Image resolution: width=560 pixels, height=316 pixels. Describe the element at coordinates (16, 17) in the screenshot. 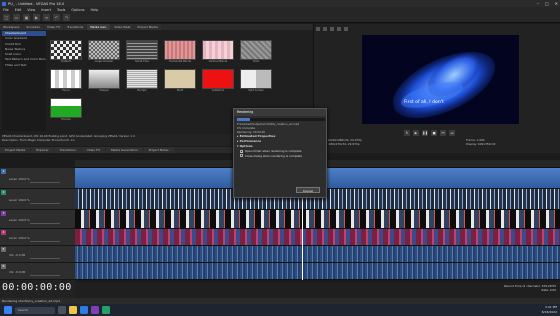

I see `open-icon: ▭` at that location.